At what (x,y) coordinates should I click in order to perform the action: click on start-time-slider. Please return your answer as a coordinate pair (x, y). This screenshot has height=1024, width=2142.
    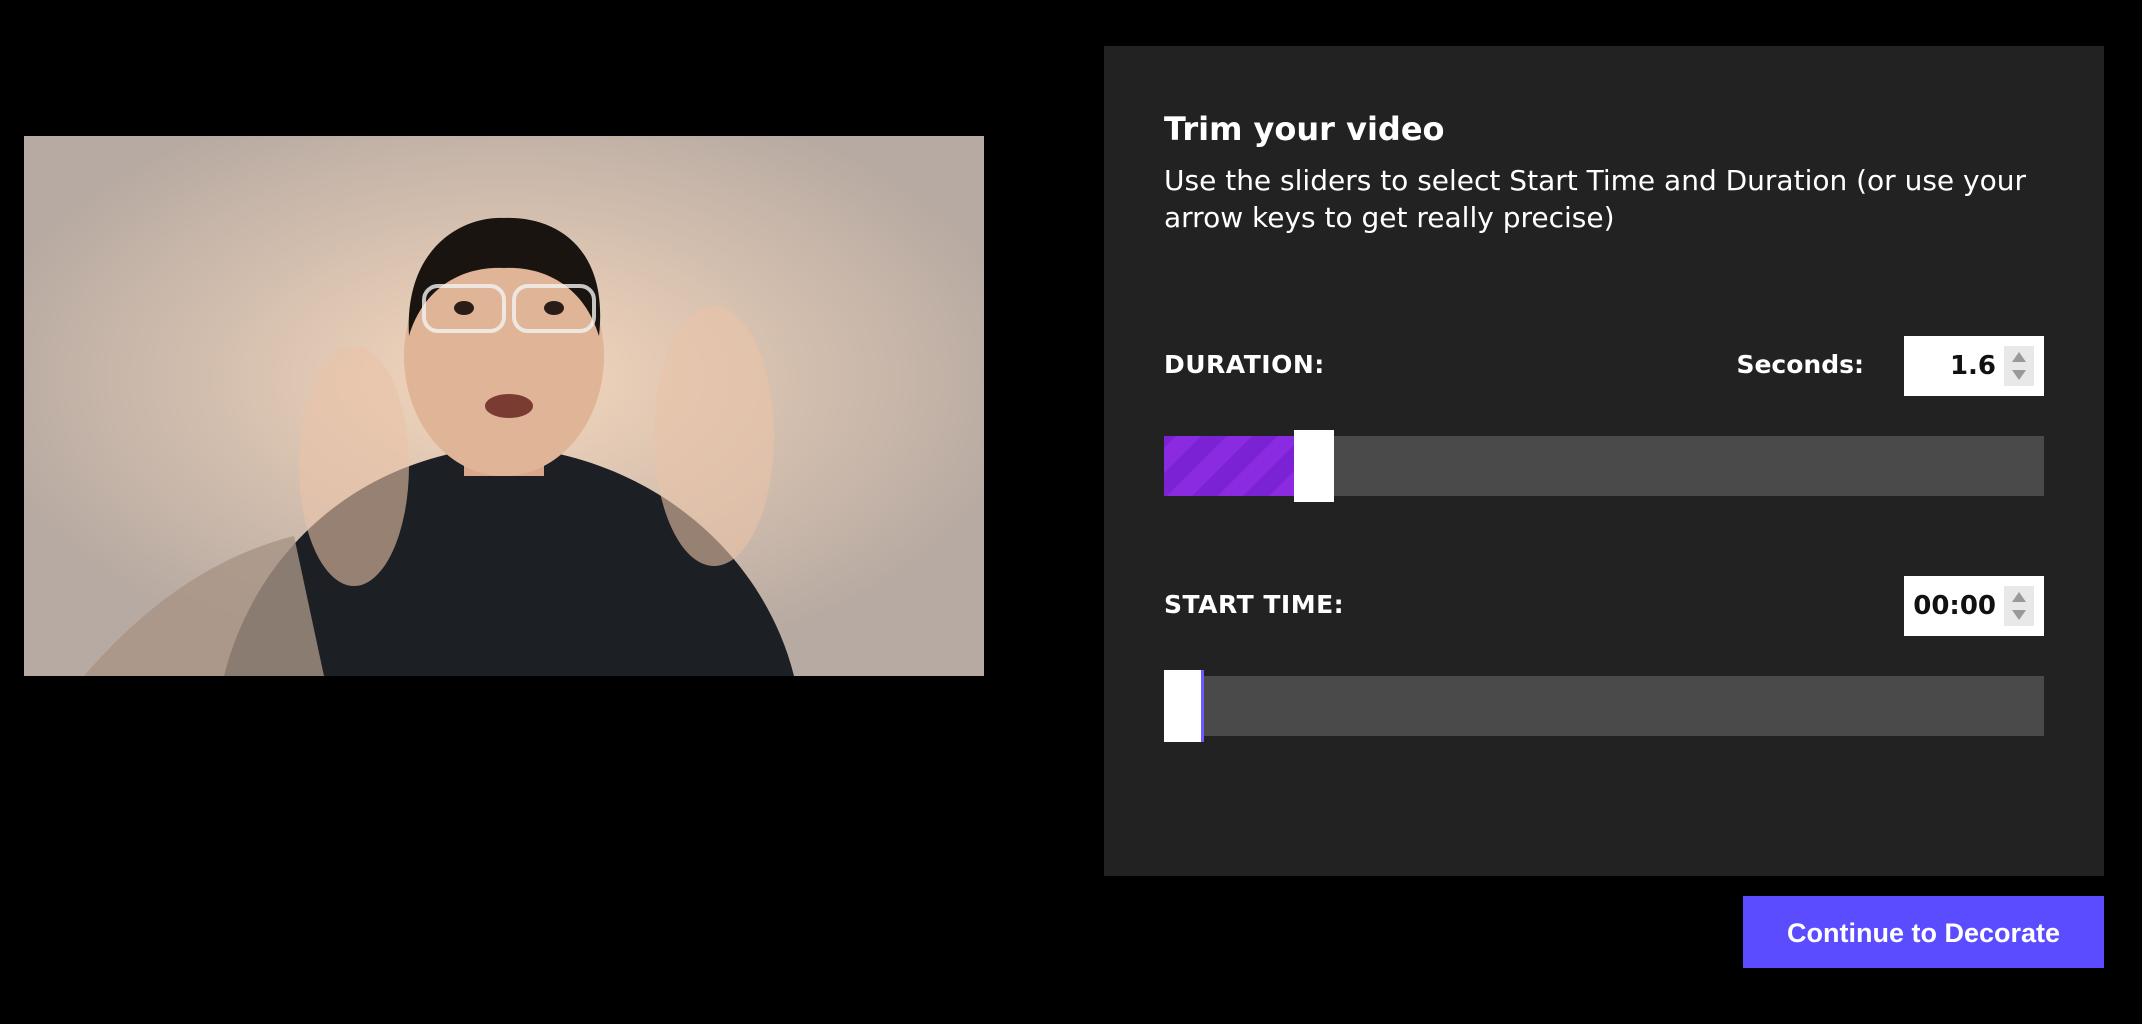
    Looking at the image, I should click on (1604, 706).